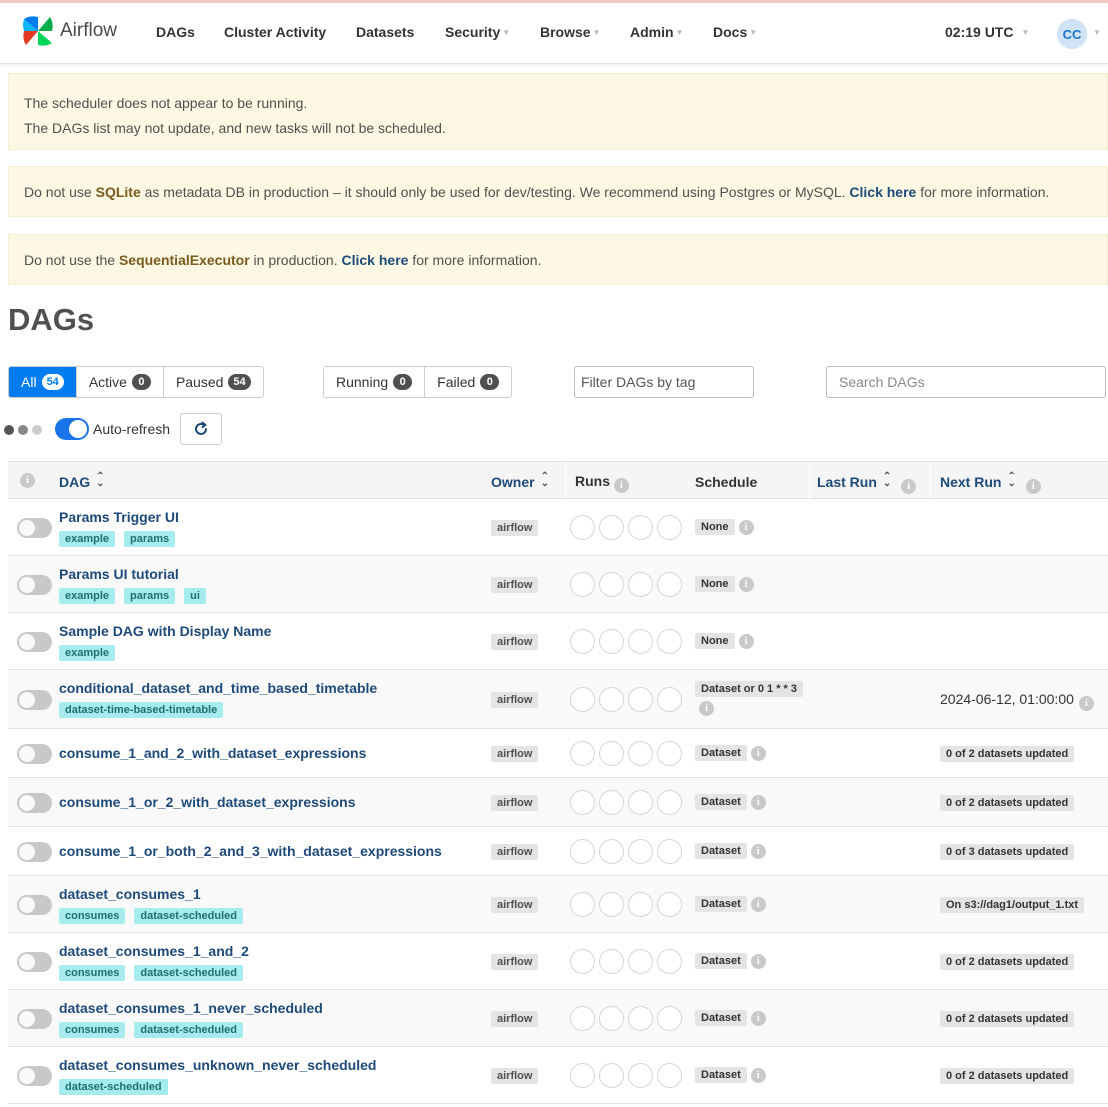 The image size is (1108, 1107). Describe the element at coordinates (882, 192) in the screenshot. I see `sqlite-more-info-link: Click here` at that location.